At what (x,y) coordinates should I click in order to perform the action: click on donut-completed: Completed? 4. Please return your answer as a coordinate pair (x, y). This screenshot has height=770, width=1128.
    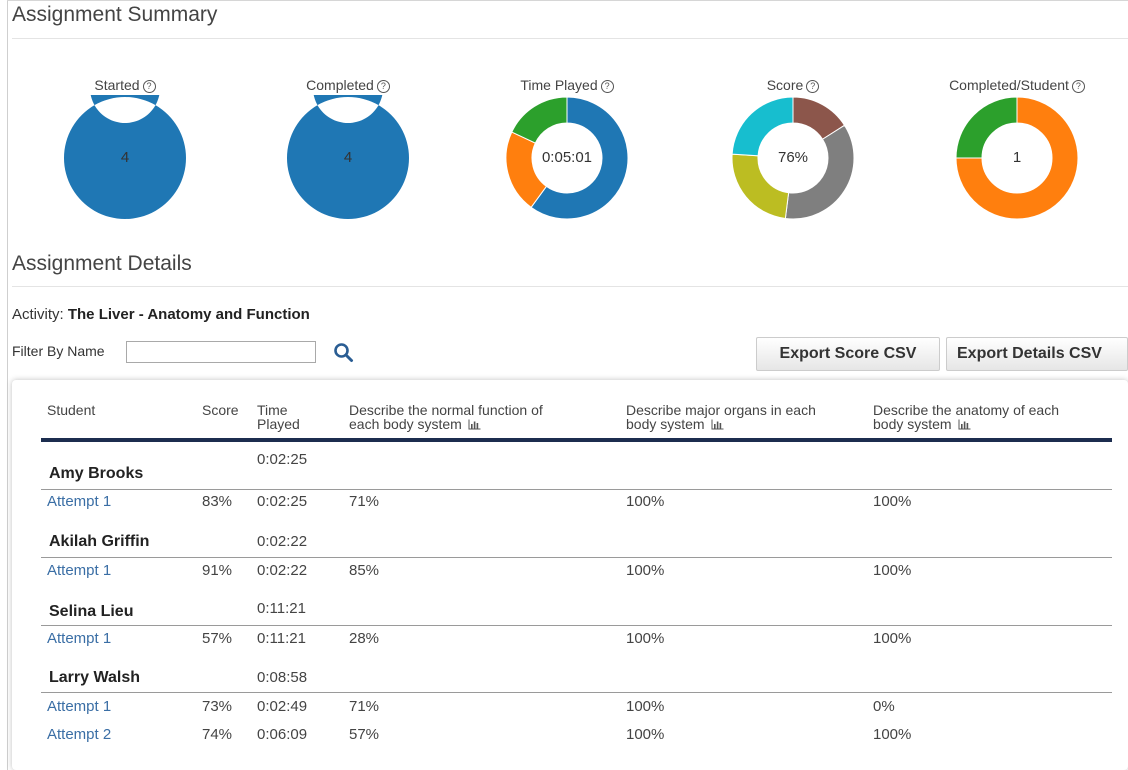
    Looking at the image, I should click on (348, 148).